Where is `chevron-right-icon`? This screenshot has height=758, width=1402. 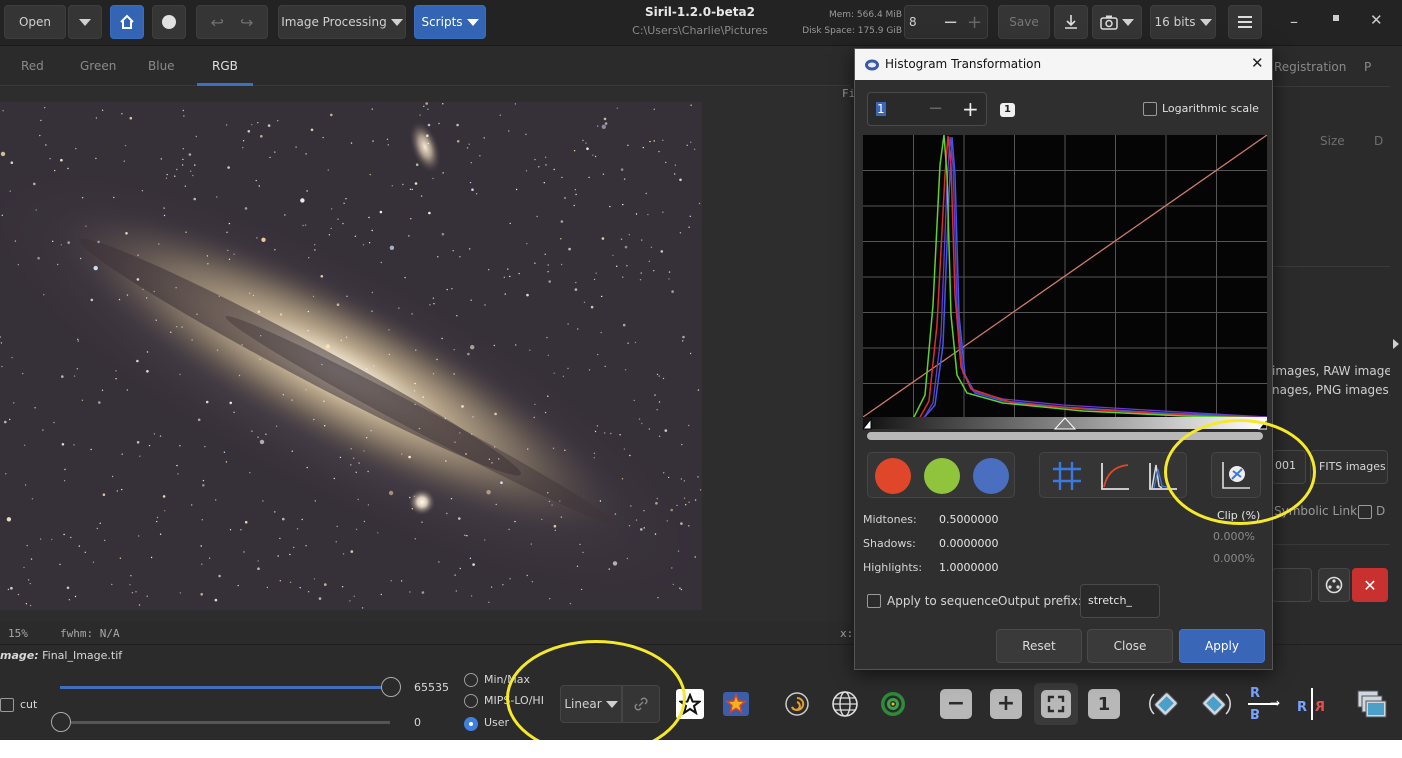
chevron-right-icon is located at coordinates (1396, 344).